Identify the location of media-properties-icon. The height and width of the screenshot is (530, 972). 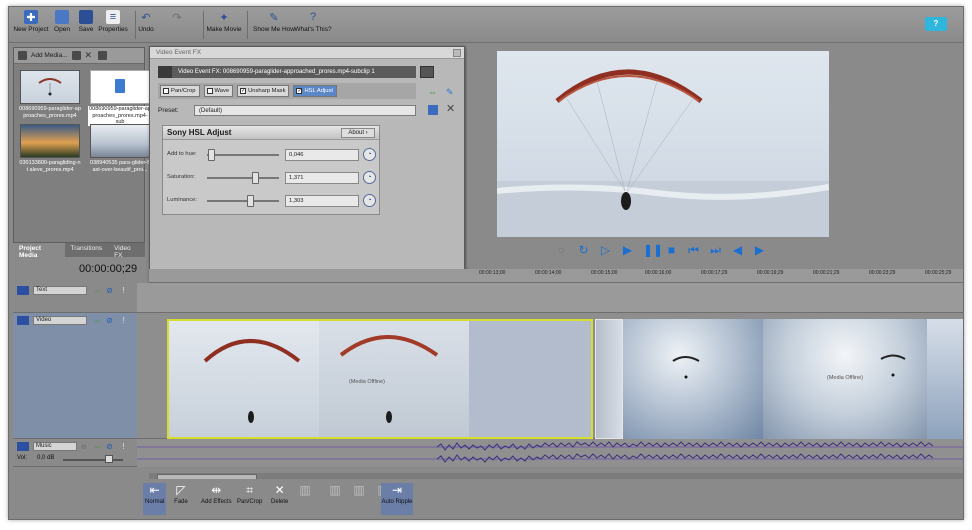
(102, 55).